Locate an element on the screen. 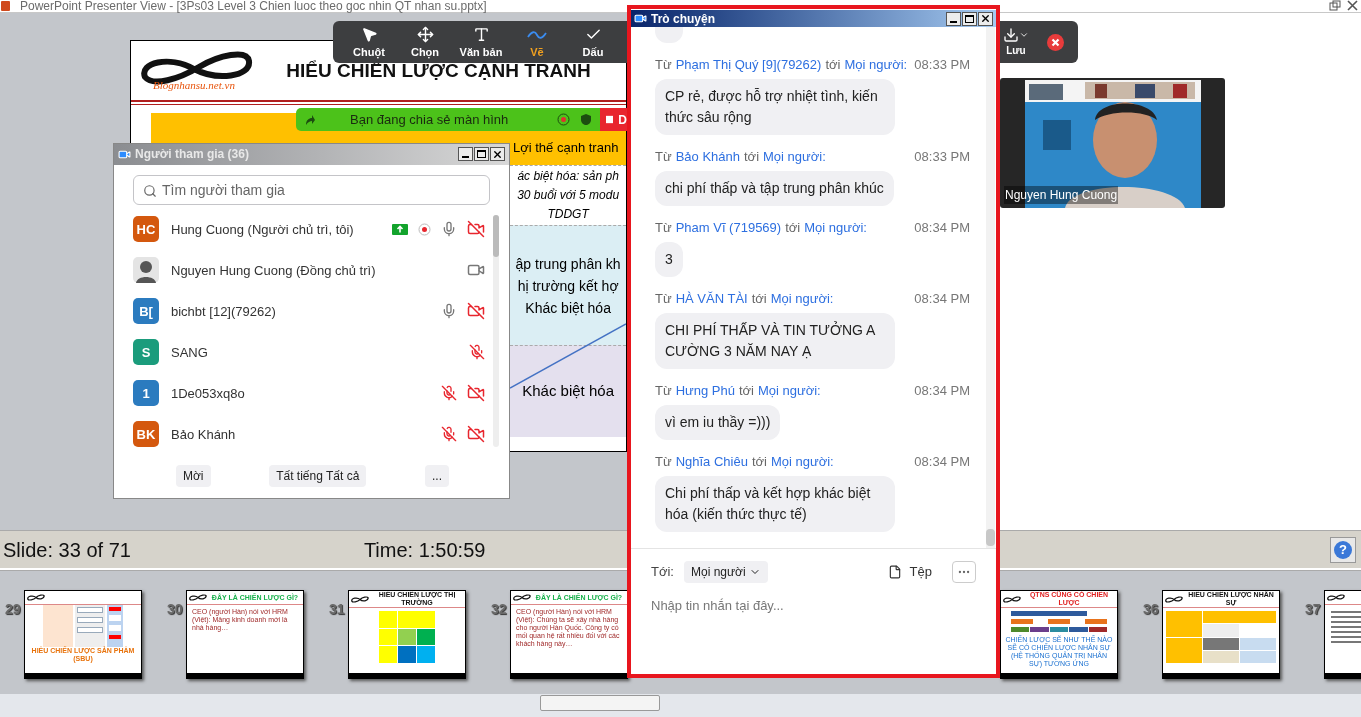 The height and width of the screenshot is (717, 1361). stop-share-button: D is located at coordinates (613, 119).